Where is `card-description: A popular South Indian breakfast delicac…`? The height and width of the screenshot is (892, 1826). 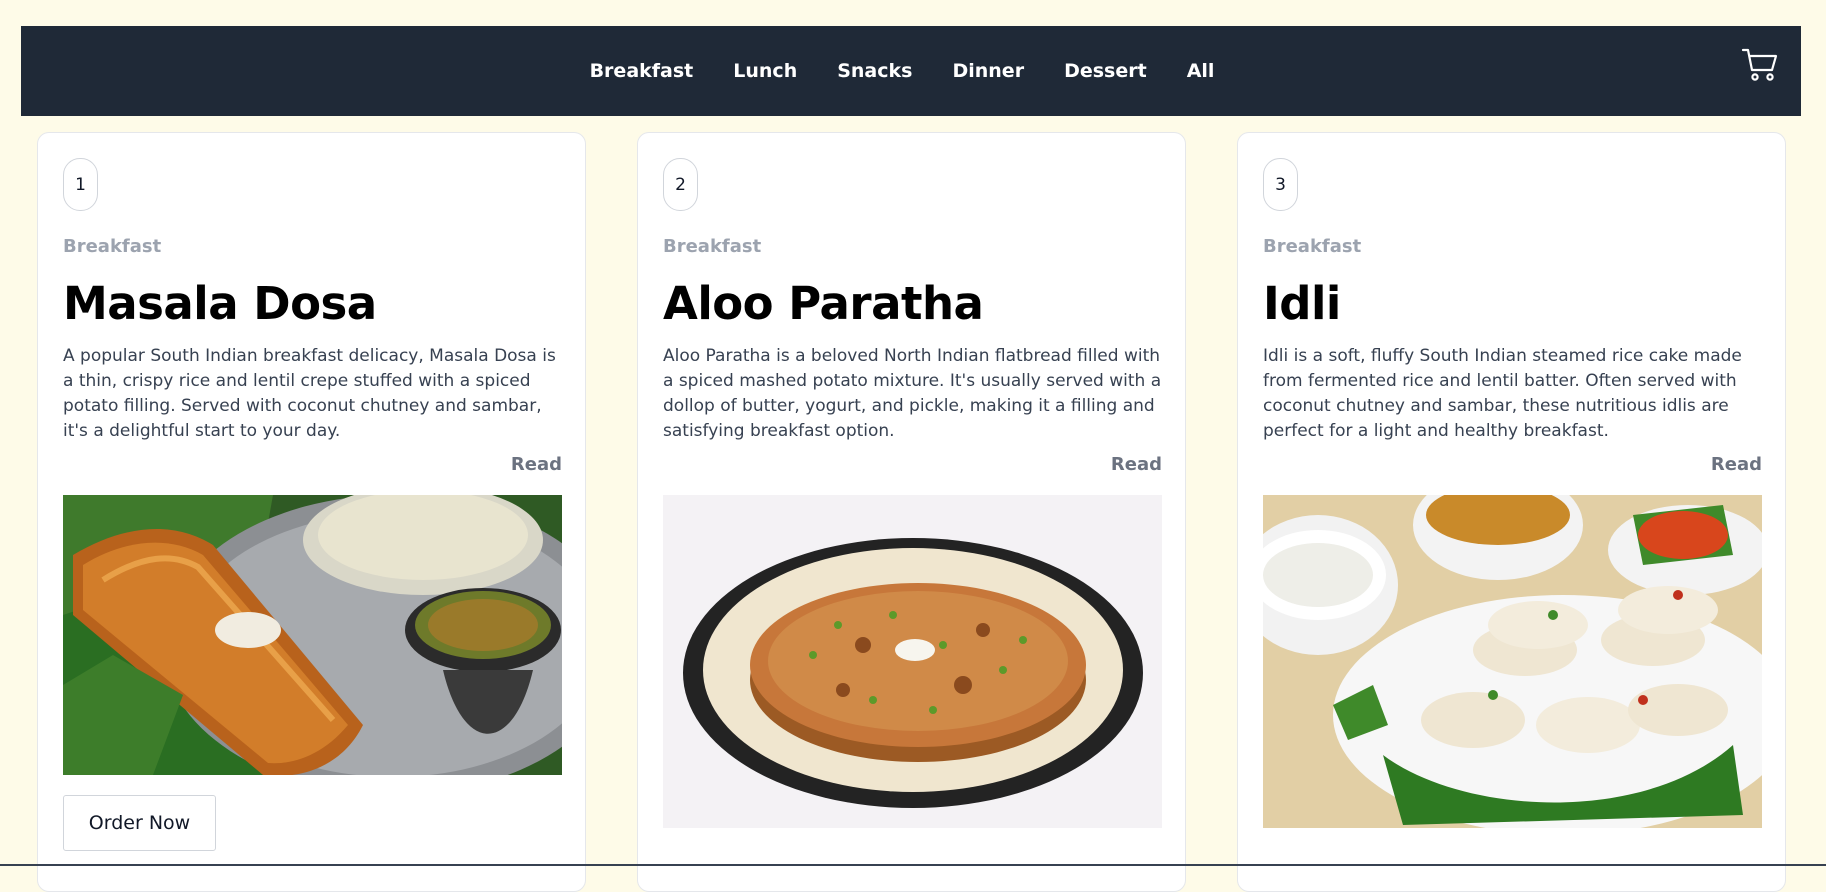 card-description: A popular South Indian breakfast delicac… is located at coordinates (309, 393).